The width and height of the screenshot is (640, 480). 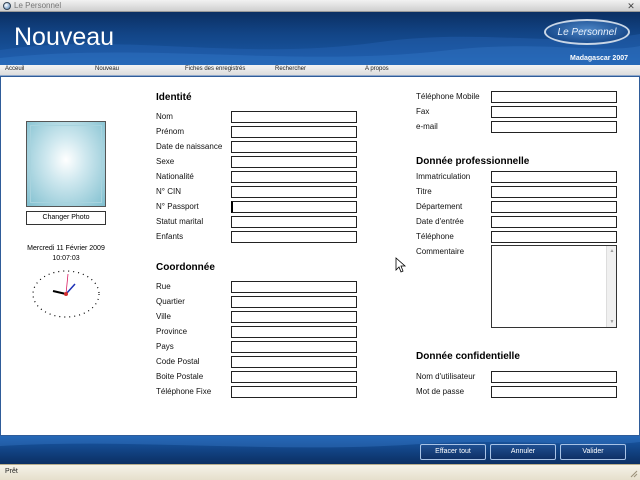 I want to click on app-logo: Le Personnel, so click(x=587, y=32).